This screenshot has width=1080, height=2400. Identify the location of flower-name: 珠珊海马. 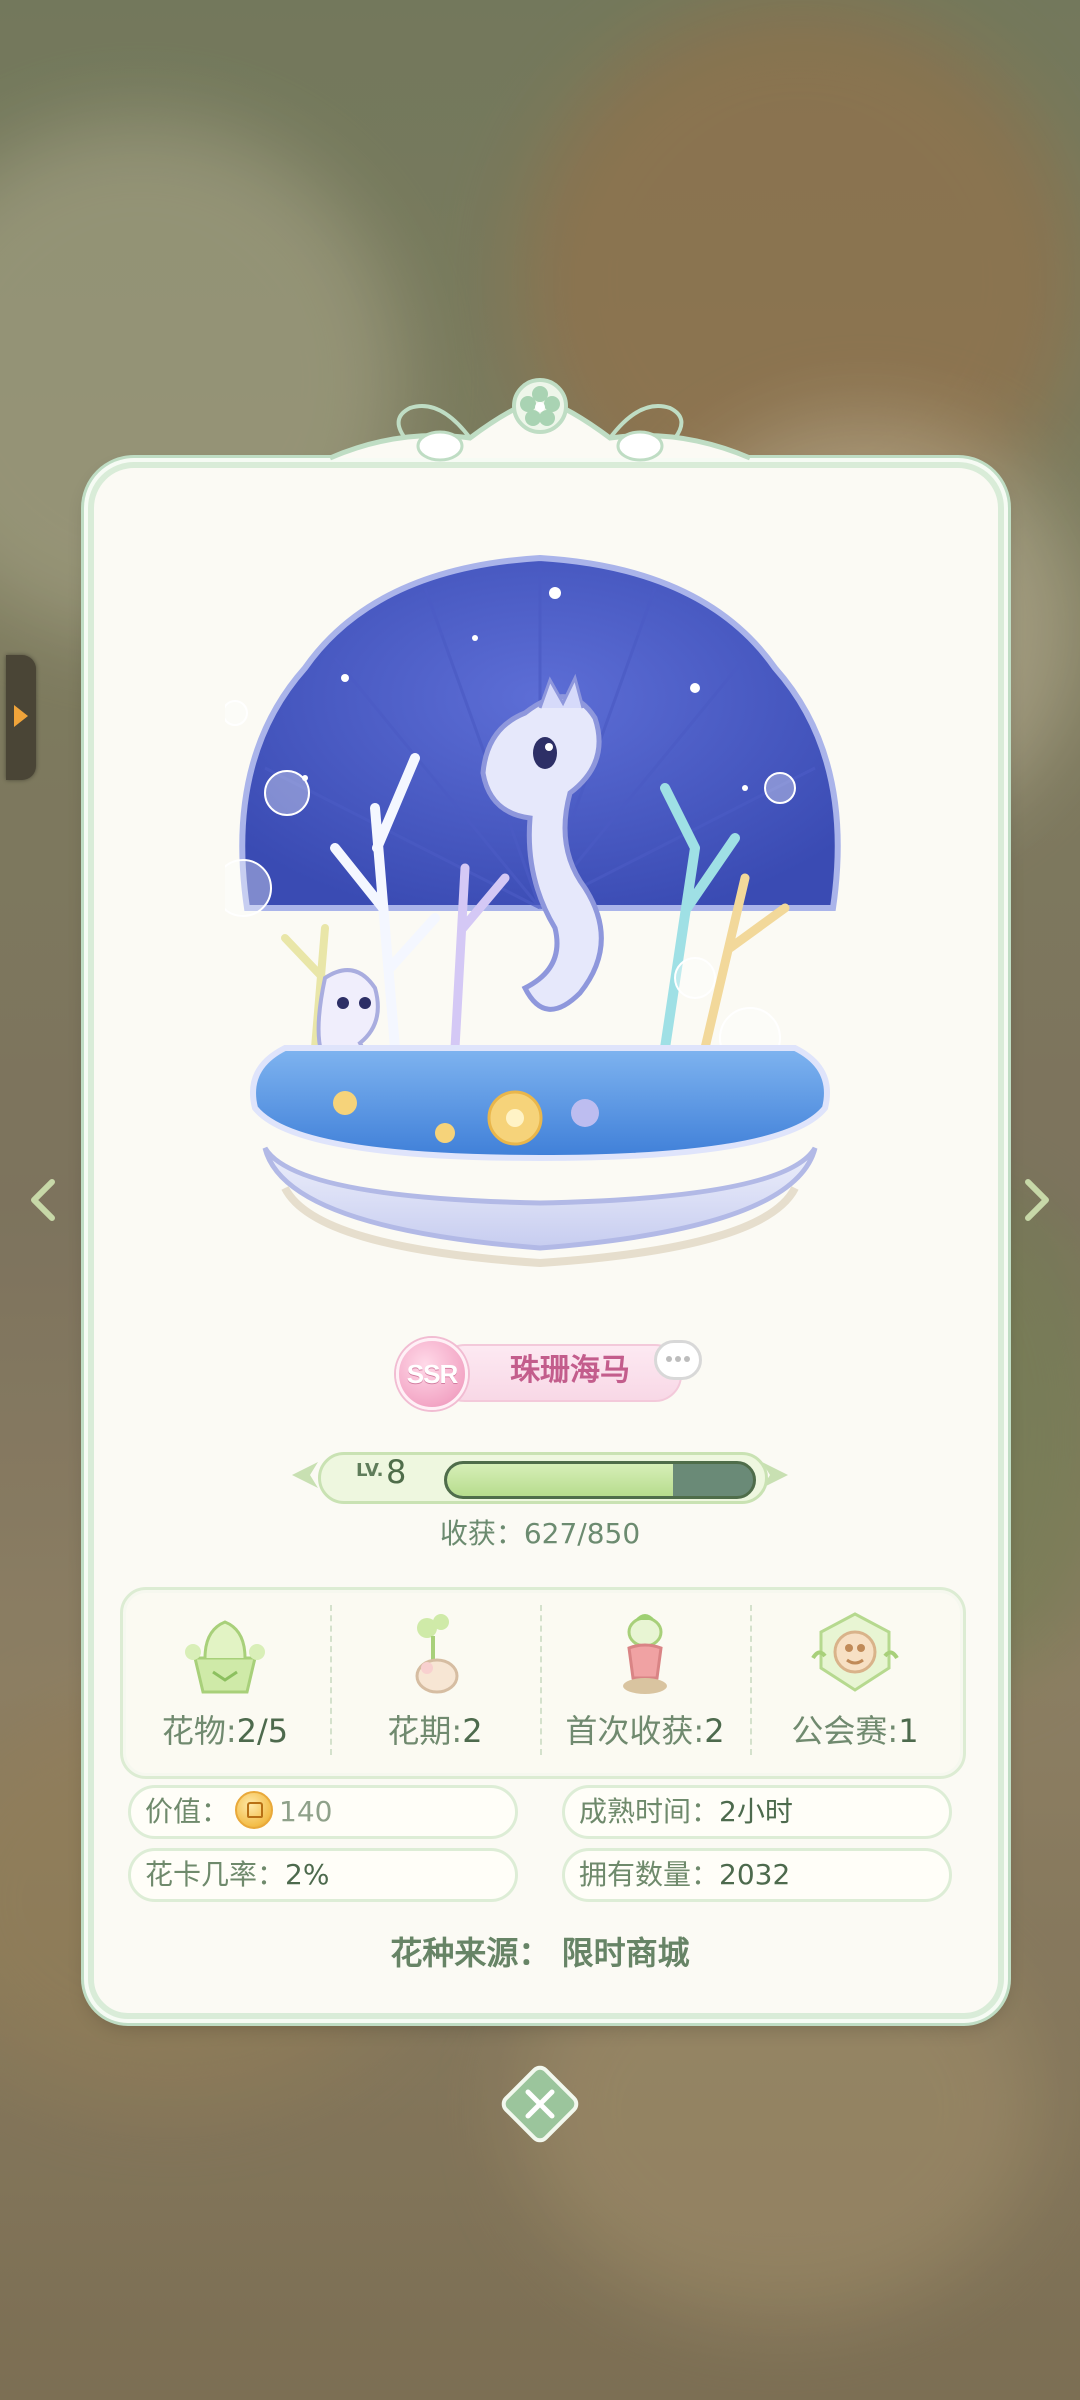
(570, 1370).